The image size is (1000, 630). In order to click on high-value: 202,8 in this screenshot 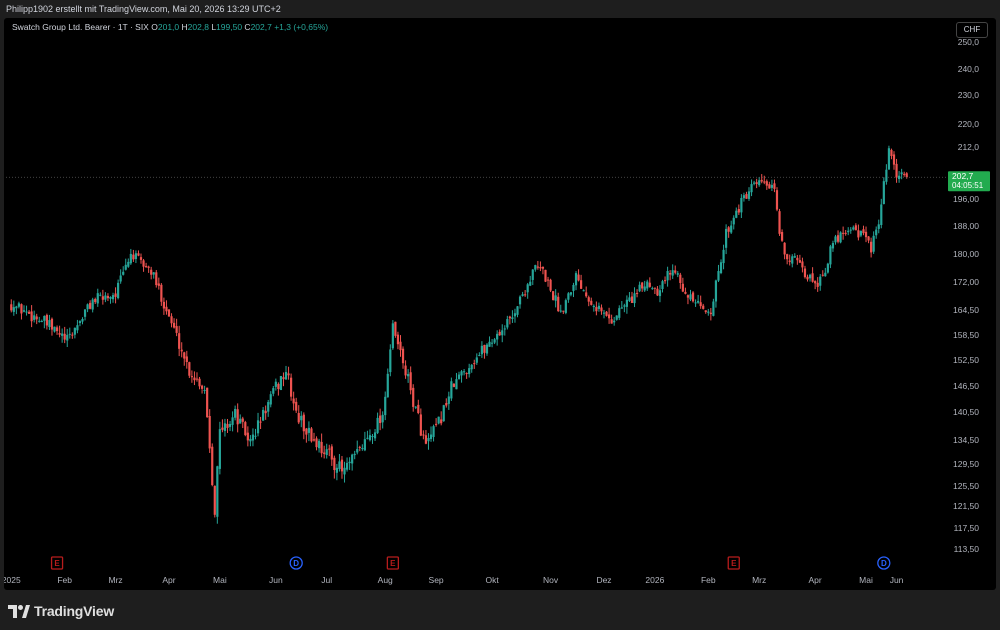, I will do `click(198, 27)`.